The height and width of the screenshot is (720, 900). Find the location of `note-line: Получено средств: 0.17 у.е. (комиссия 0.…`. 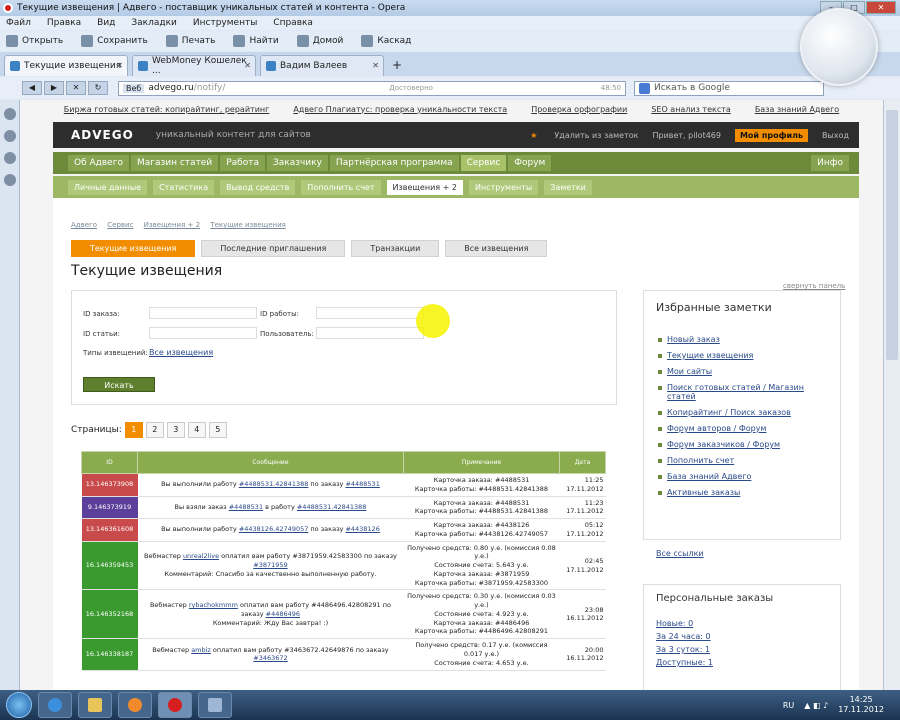

note-line: Получено средств: 0.17 у.е. (комиссия 0.… is located at coordinates (481, 649).